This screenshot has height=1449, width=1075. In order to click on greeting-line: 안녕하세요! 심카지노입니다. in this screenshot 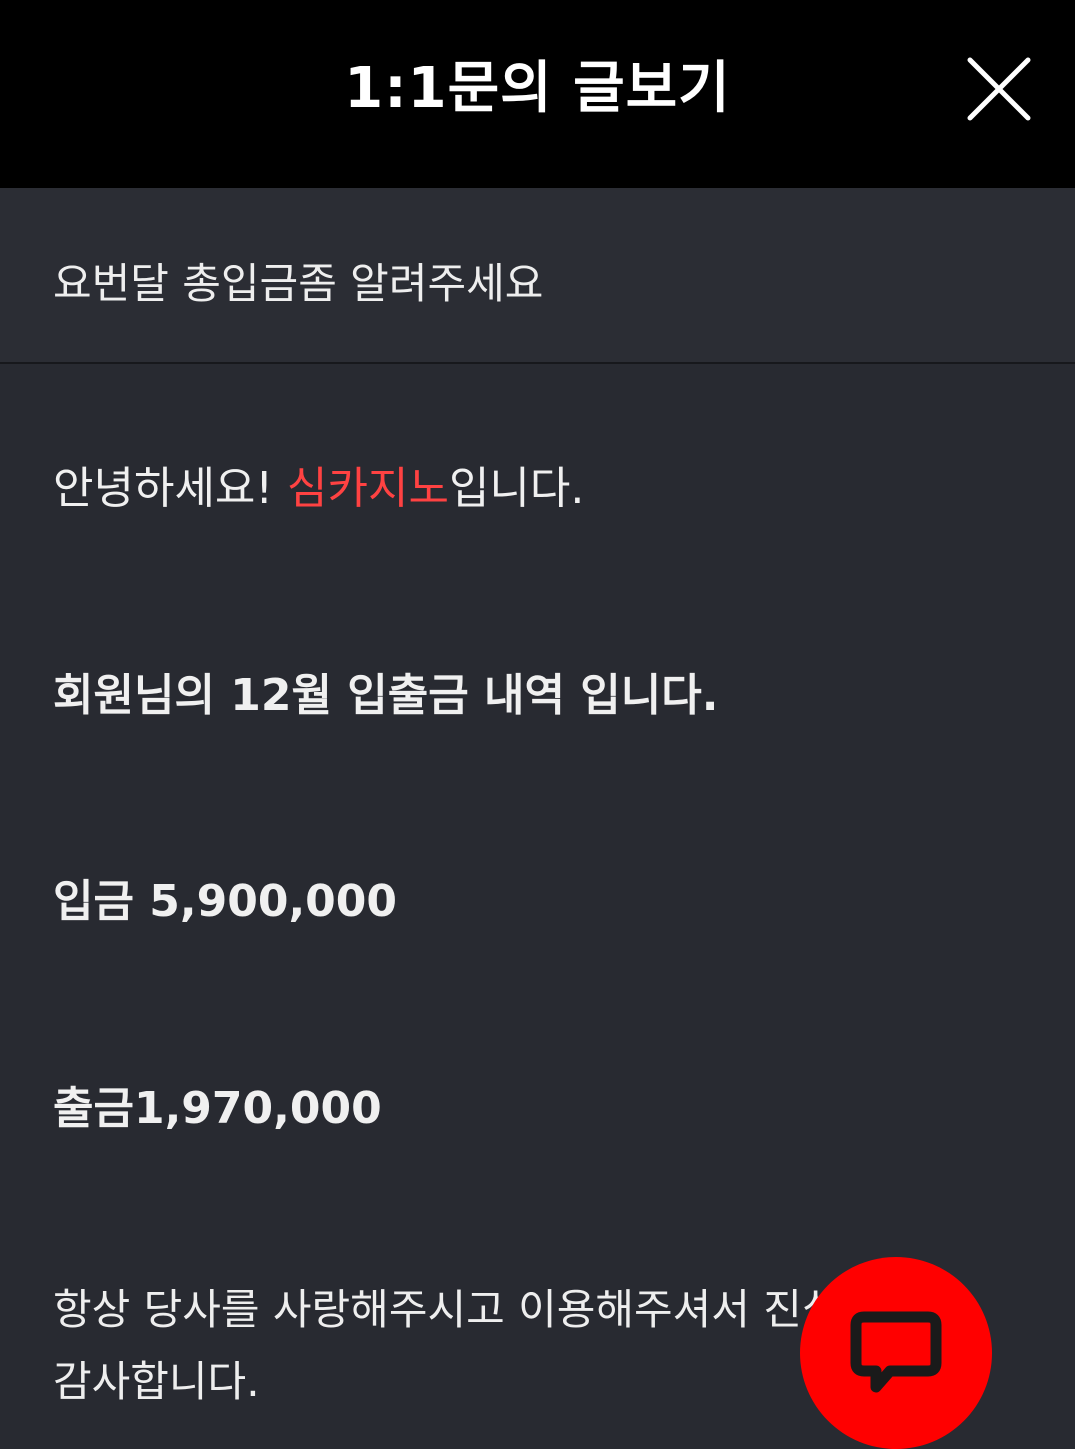, I will do `click(318, 484)`.